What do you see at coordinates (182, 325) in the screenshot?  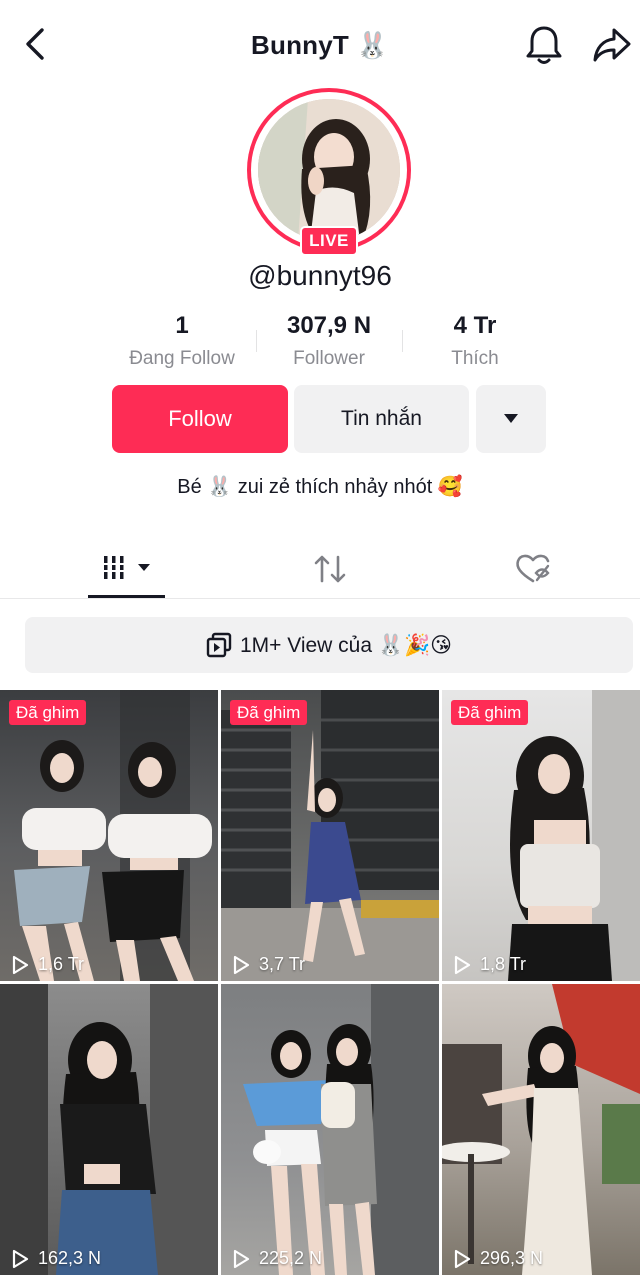 I see `following-count: 1` at bounding box center [182, 325].